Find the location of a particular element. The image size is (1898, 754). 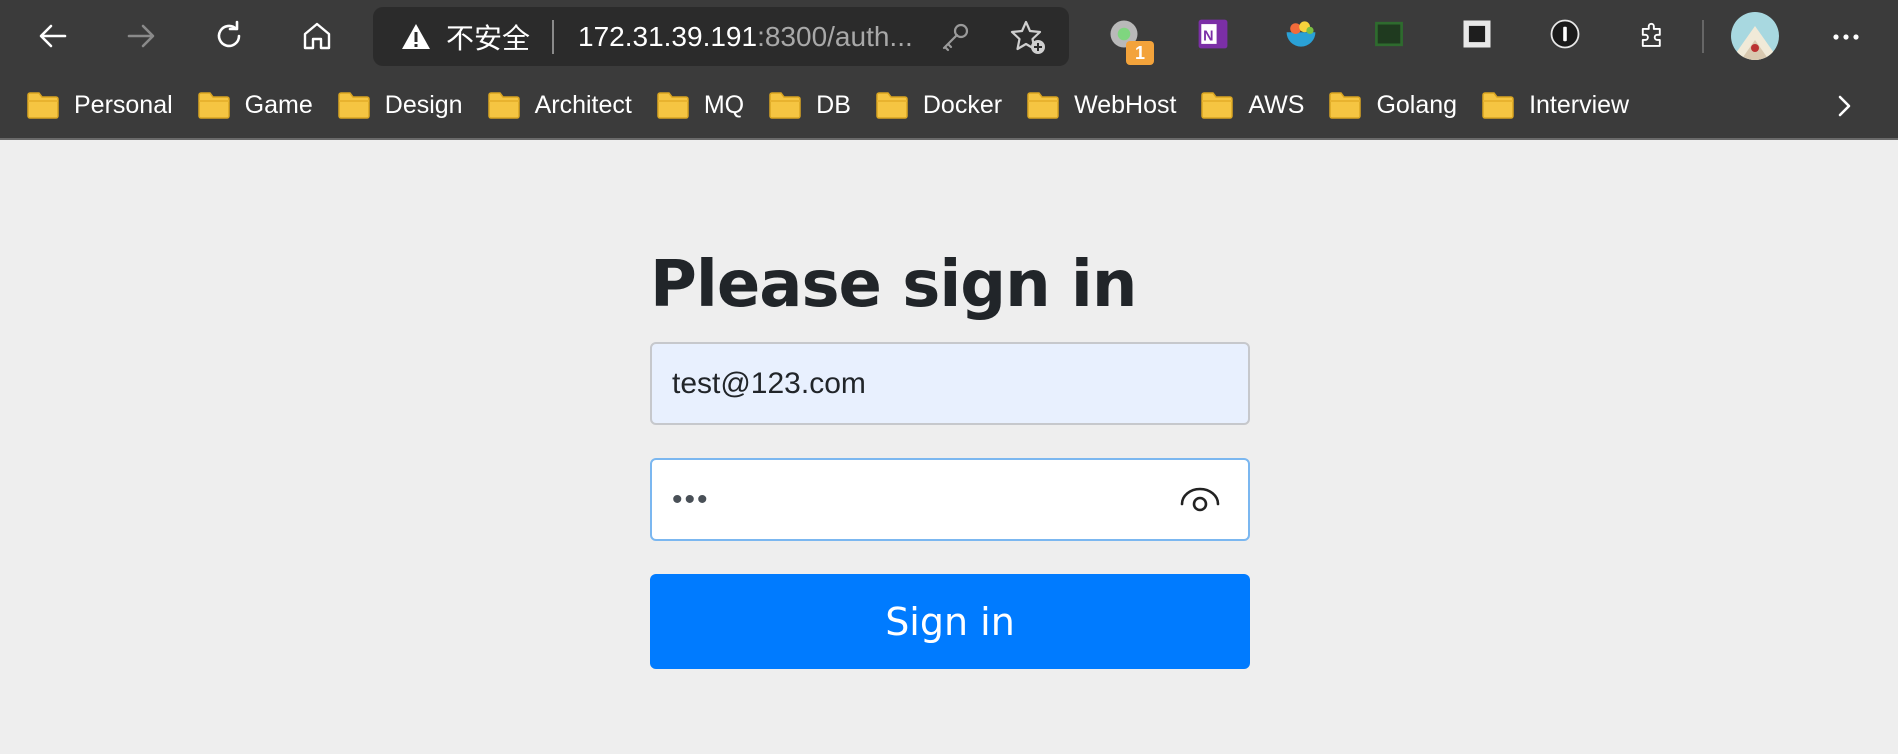

bookmark-label: Golang is located at coordinates (1417, 104).